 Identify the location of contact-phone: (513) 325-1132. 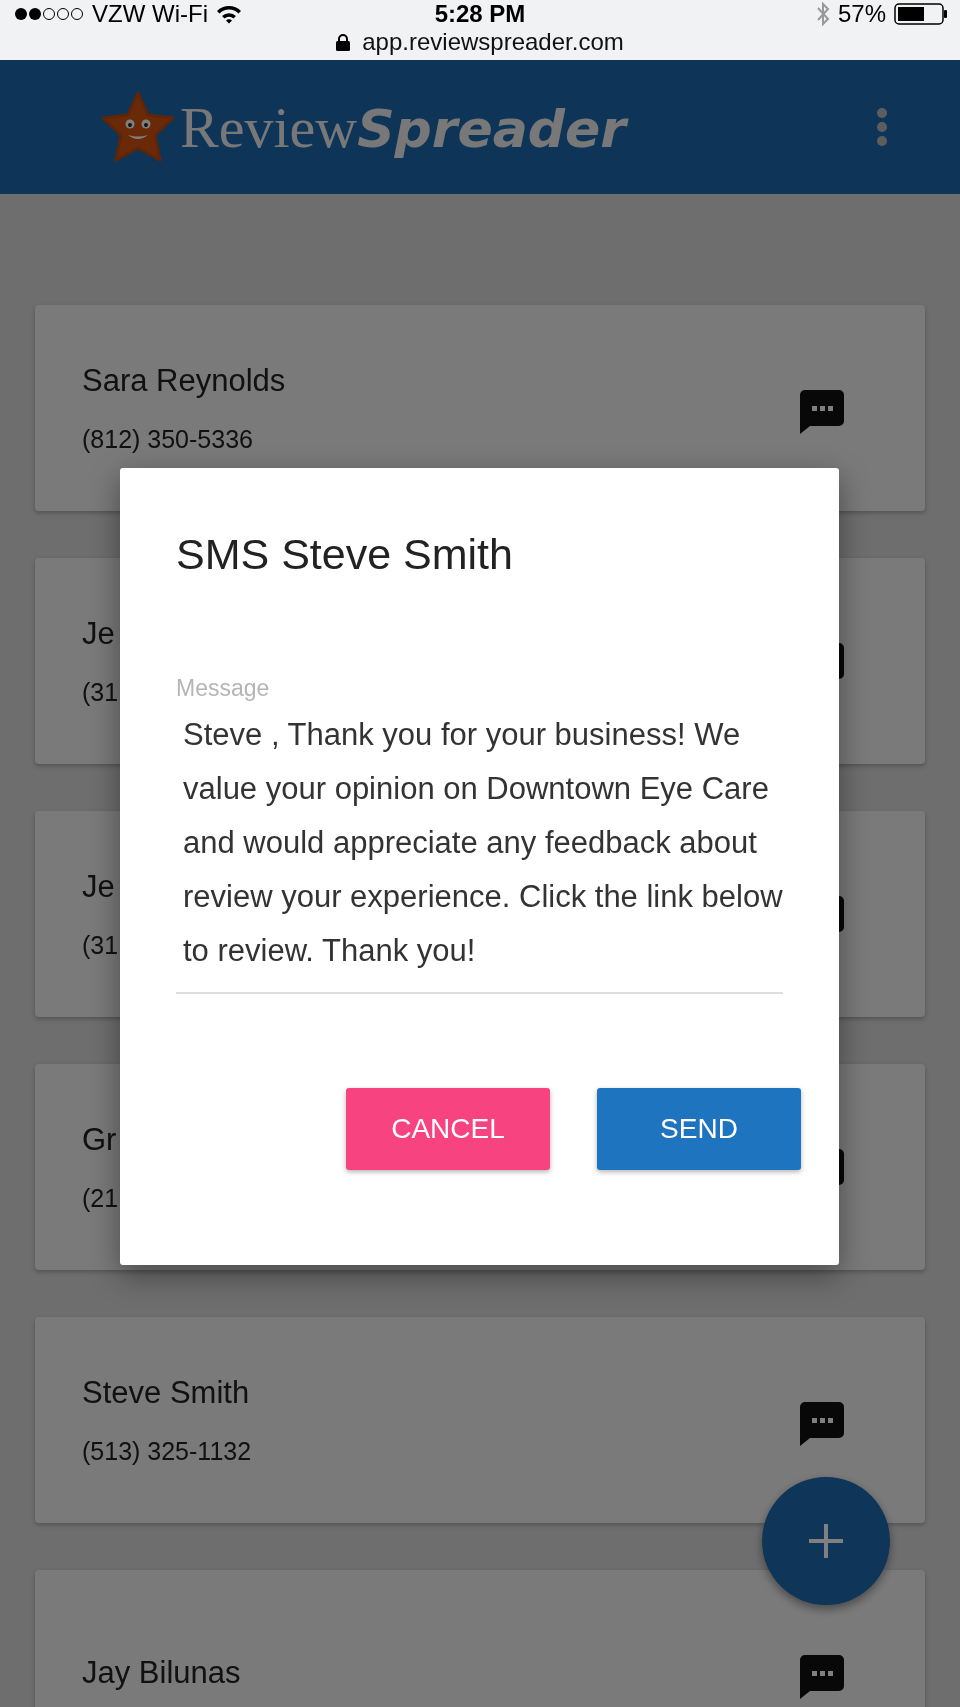
(167, 1451).